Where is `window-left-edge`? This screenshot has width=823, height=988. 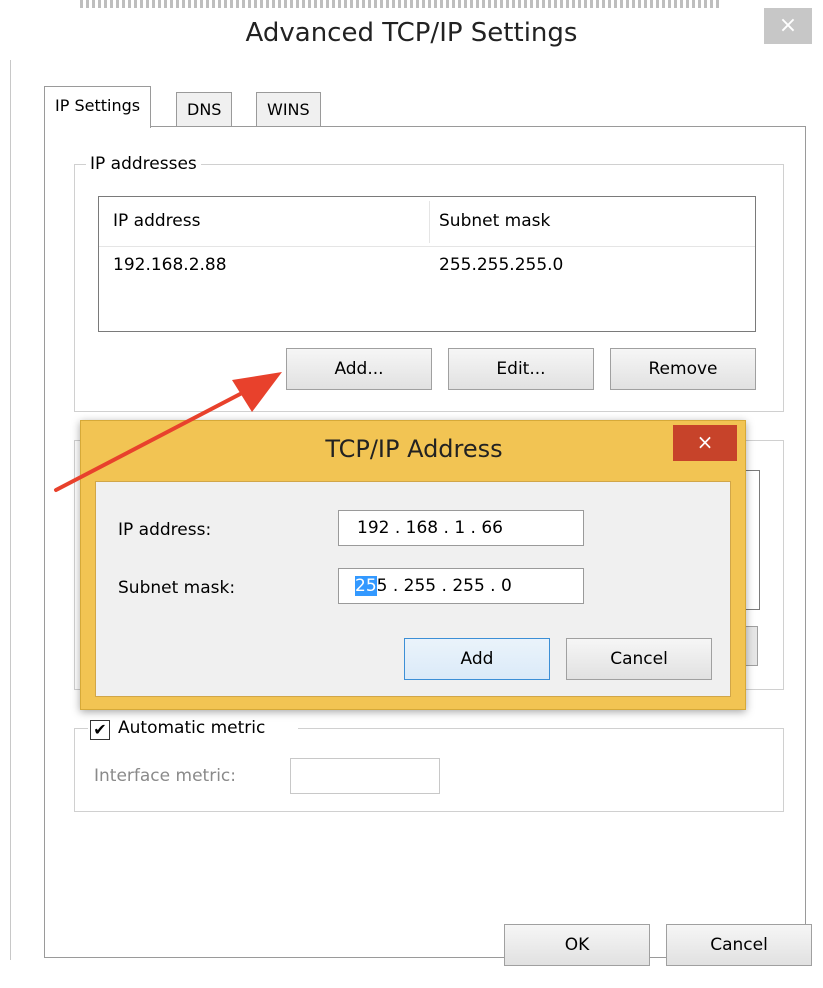 window-left-edge is located at coordinates (10, 510).